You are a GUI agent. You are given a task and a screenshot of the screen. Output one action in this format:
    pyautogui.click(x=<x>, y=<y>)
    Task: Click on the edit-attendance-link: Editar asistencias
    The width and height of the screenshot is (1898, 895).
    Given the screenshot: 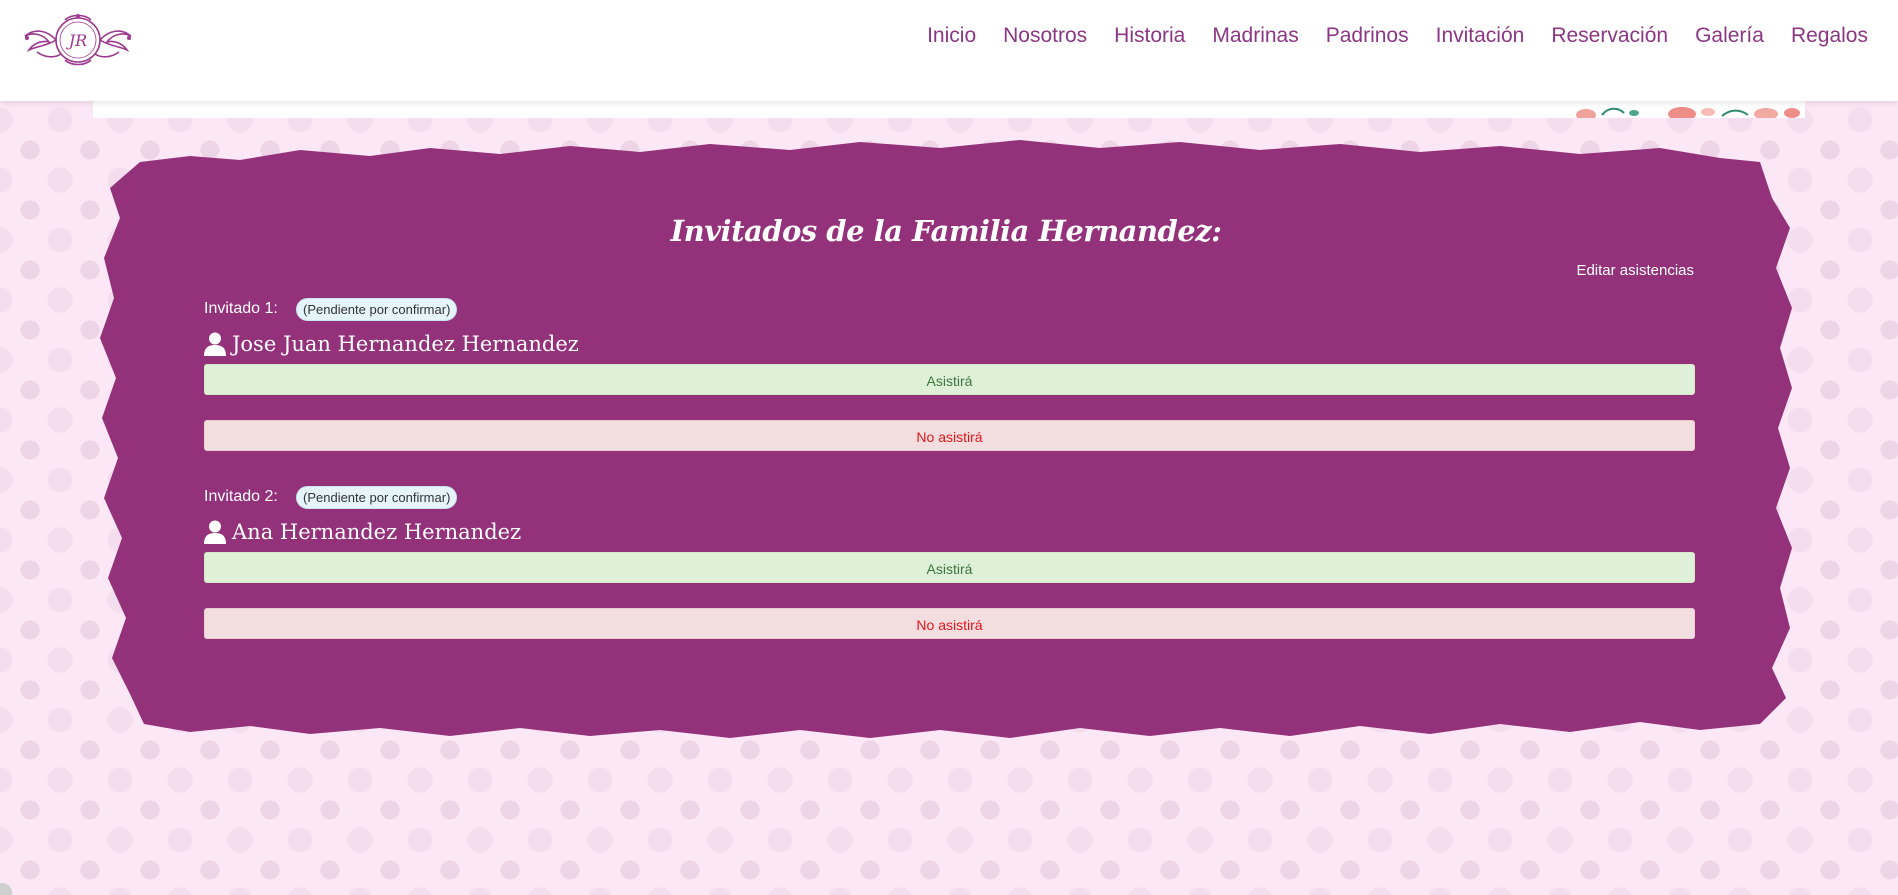 What is the action you would take?
    pyautogui.click(x=1635, y=270)
    